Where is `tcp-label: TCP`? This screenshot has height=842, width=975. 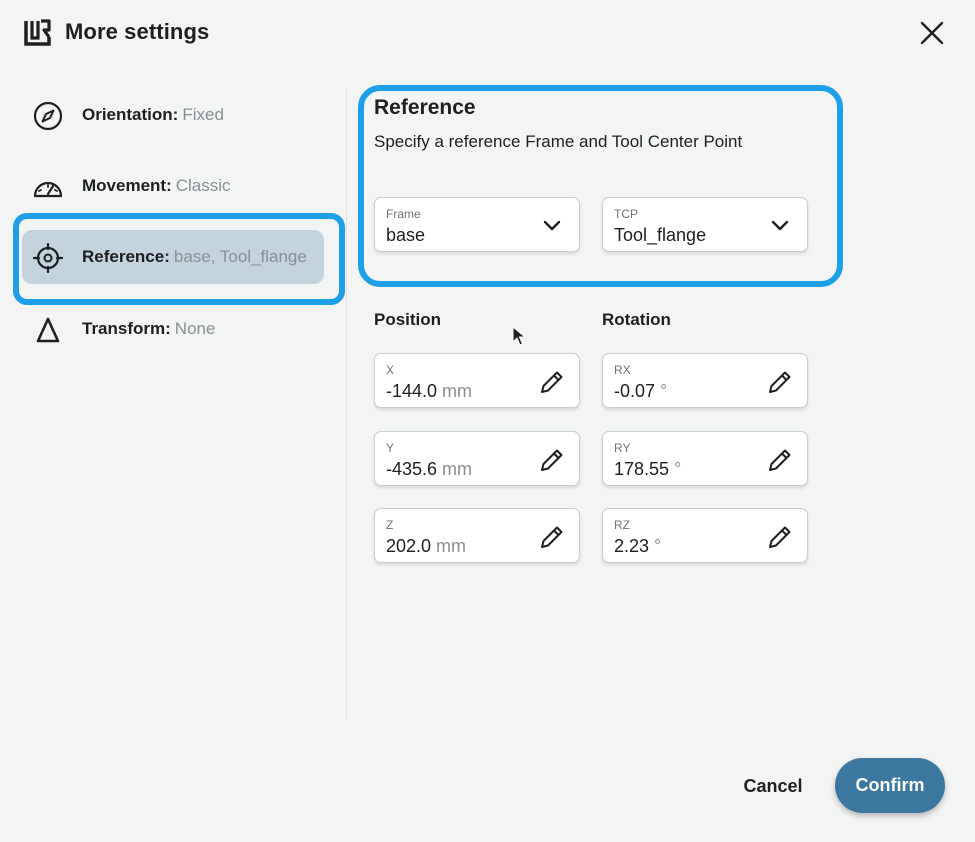
tcp-label: TCP is located at coordinates (626, 214).